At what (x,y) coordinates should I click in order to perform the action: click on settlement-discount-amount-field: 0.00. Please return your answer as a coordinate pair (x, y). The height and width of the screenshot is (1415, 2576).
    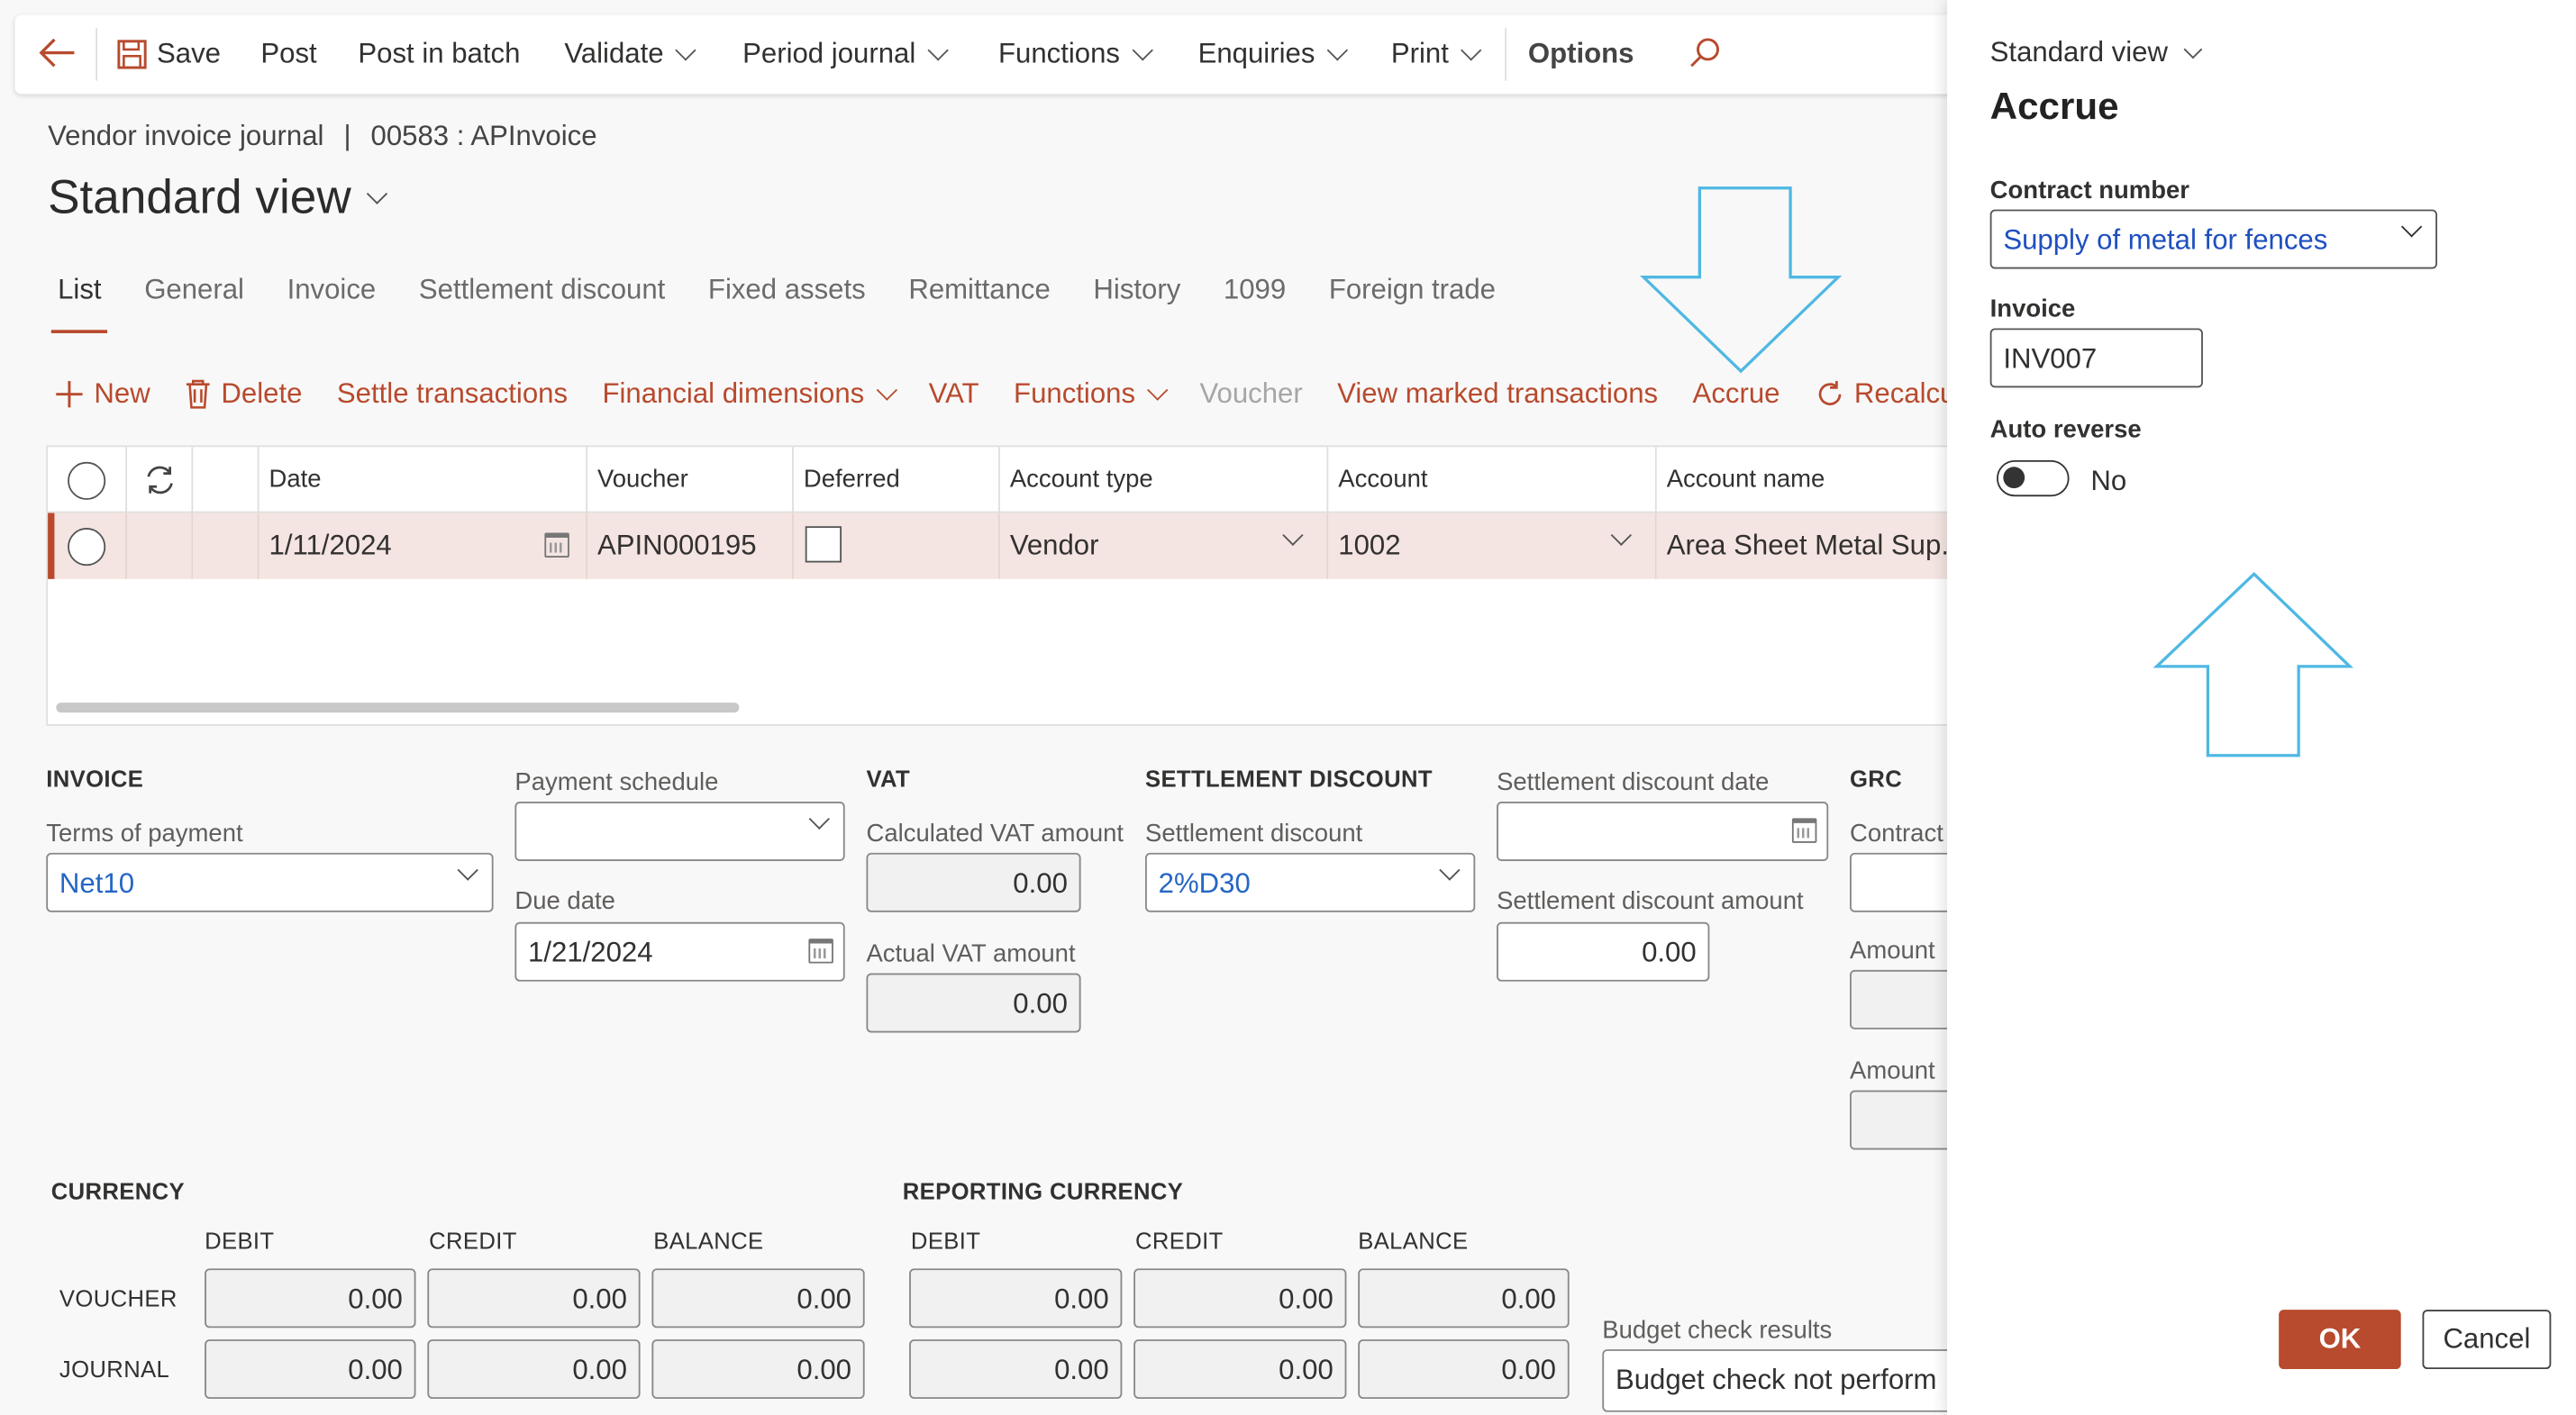
    Looking at the image, I should click on (1603, 952).